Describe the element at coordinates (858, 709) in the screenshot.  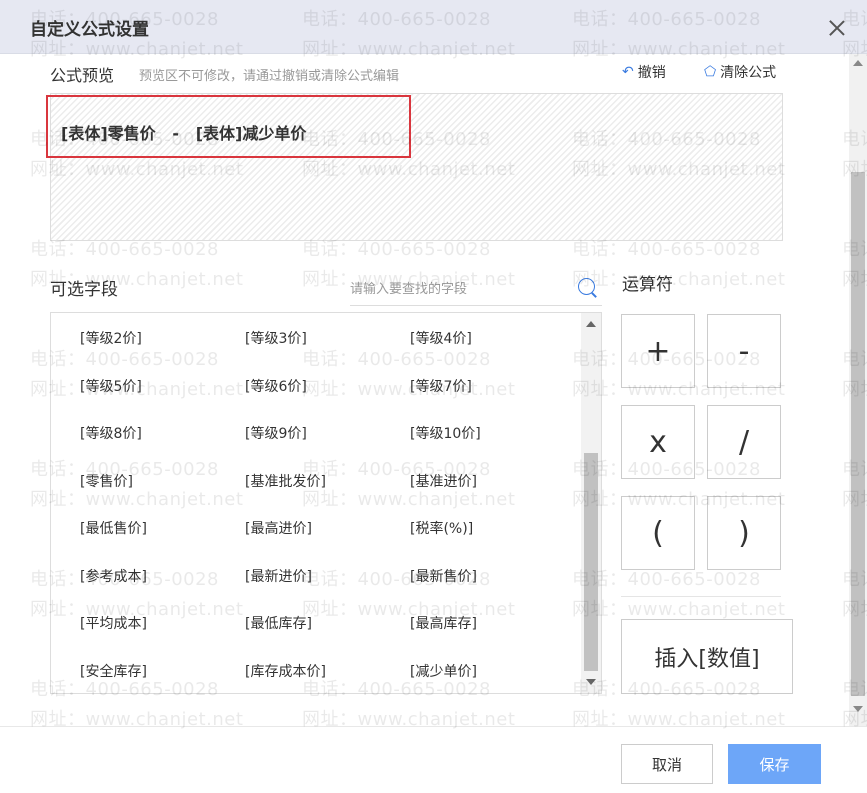
I see `dialog-scroll-down-icon` at that location.